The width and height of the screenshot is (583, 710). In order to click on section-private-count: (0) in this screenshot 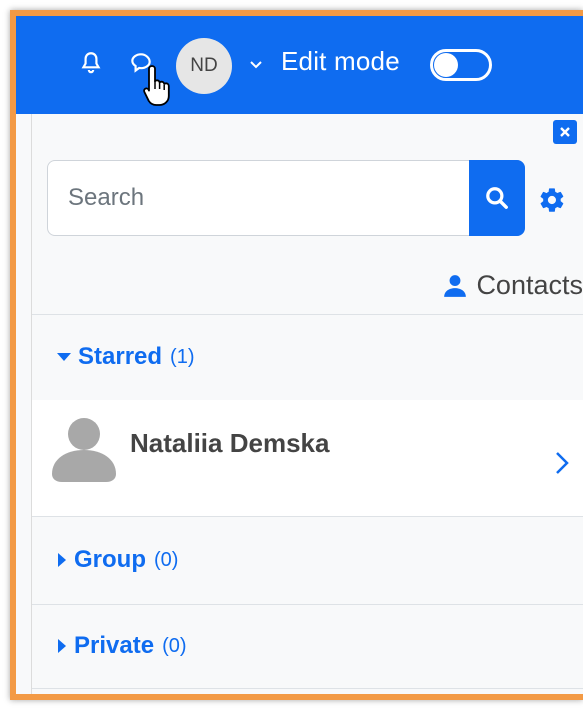, I will do `click(174, 645)`.